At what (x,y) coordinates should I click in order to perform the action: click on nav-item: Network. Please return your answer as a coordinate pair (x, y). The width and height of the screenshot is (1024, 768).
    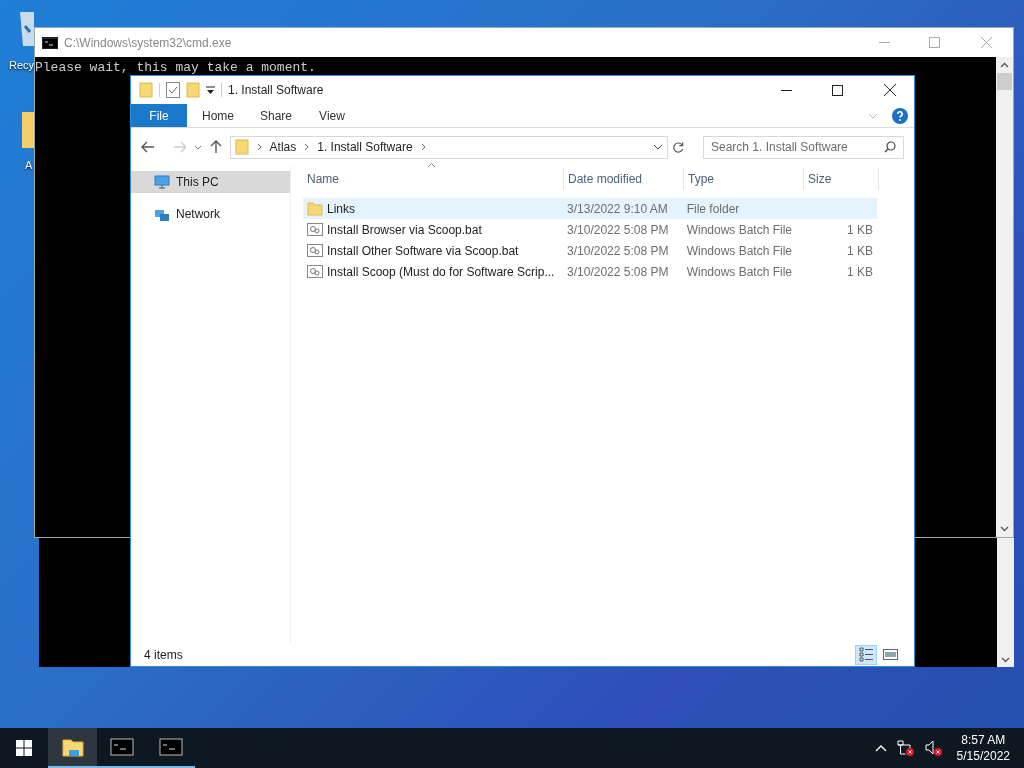
    Looking at the image, I should click on (210, 214).